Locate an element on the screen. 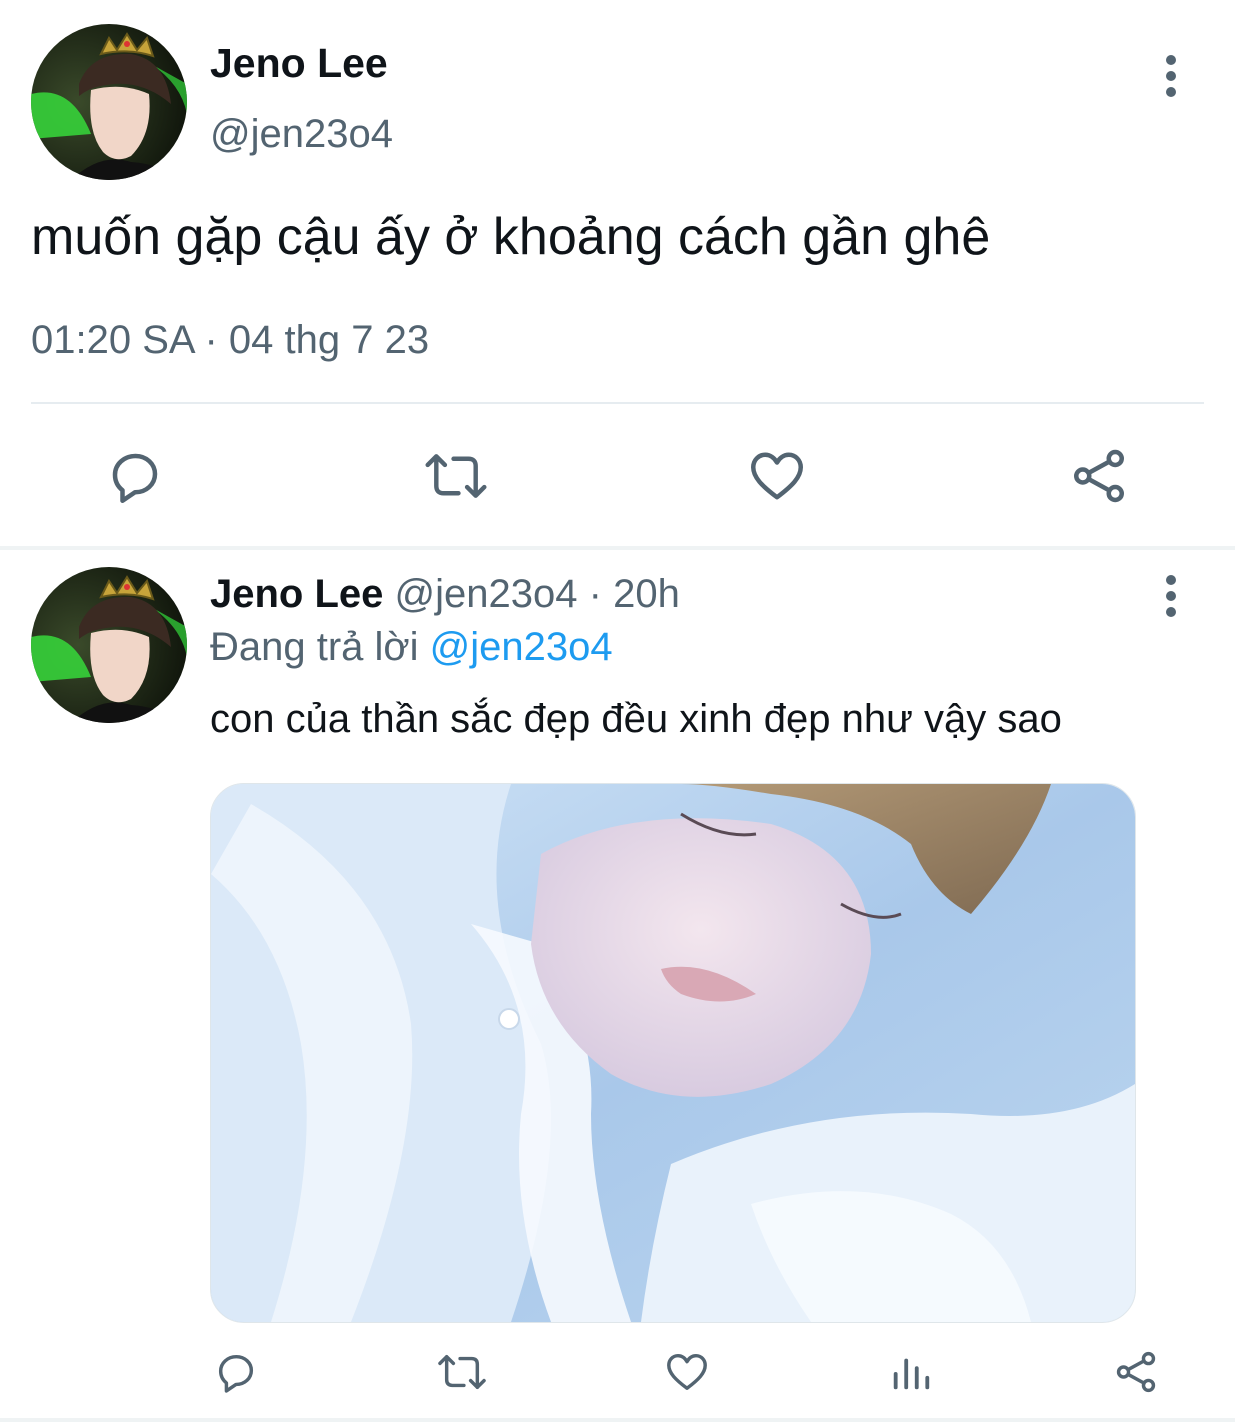 The height and width of the screenshot is (1422, 1235). reply-reply-button is located at coordinates (236, 1372).